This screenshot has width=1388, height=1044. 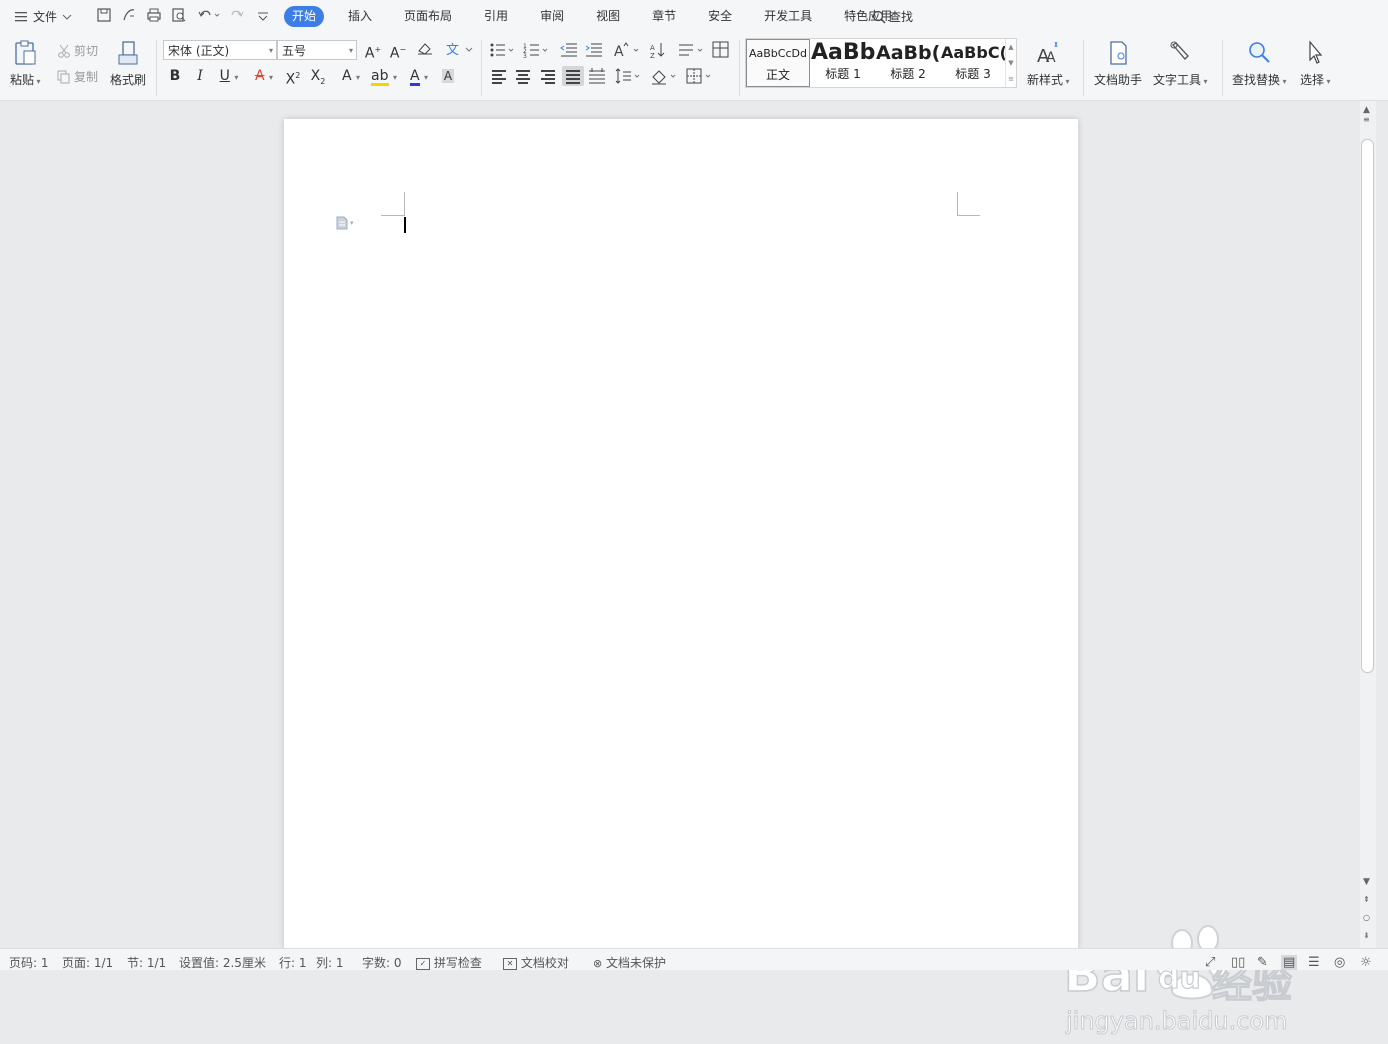 What do you see at coordinates (154, 17) in the screenshot?
I see `print-icon` at bounding box center [154, 17].